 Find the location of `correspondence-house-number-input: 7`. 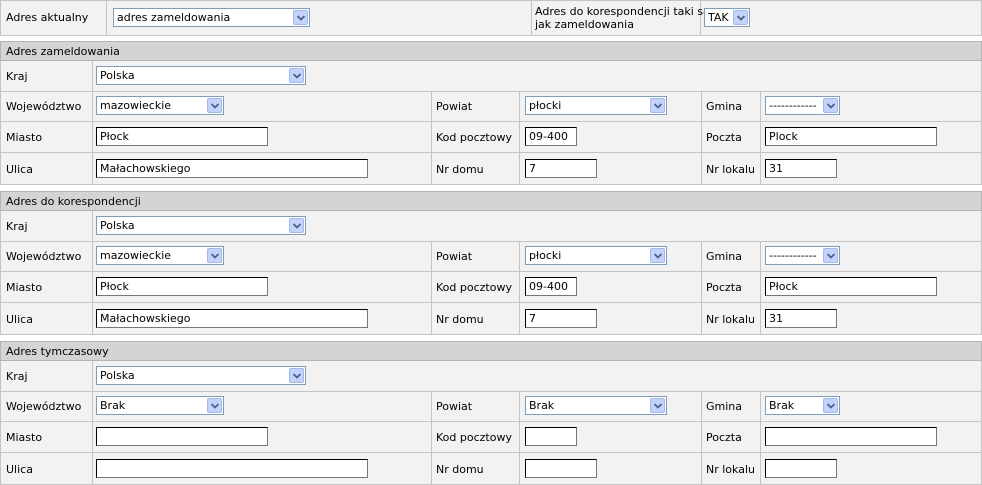

correspondence-house-number-input: 7 is located at coordinates (561, 318).